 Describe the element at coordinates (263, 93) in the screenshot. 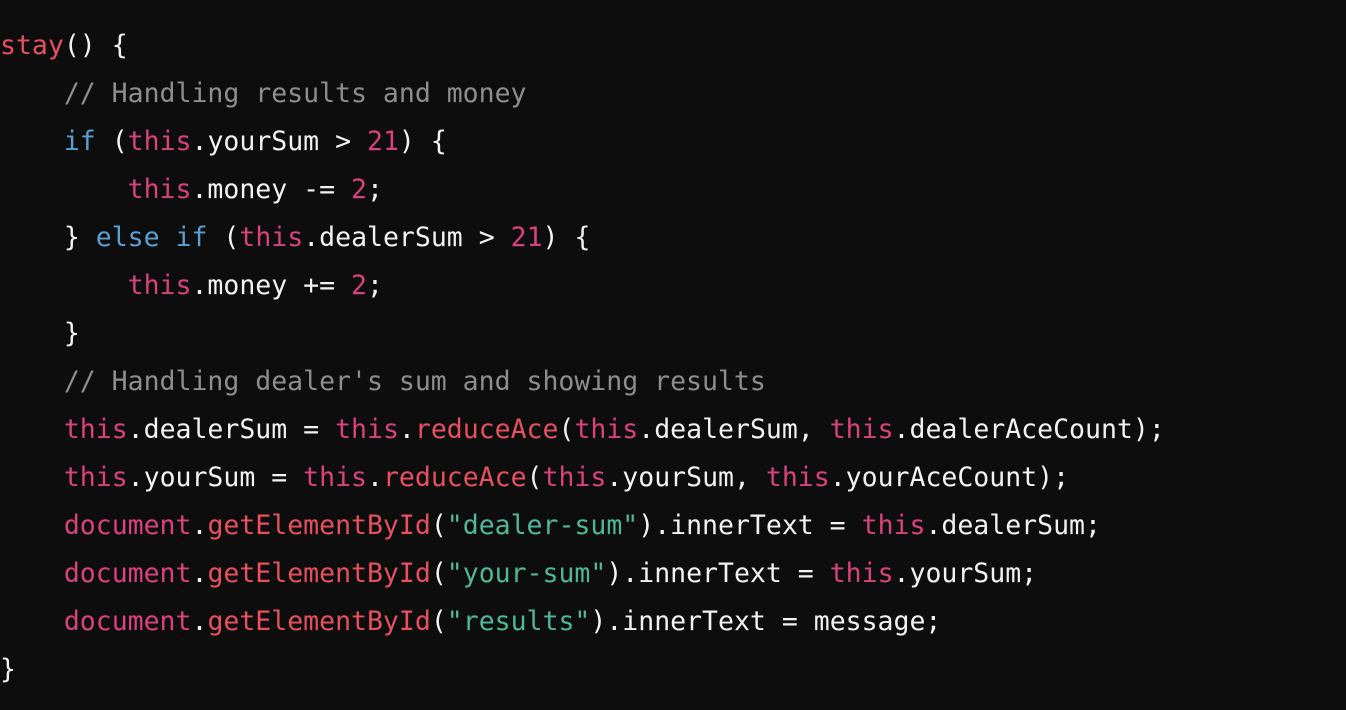

I see `code-token-comment: // Handling results and money` at that location.